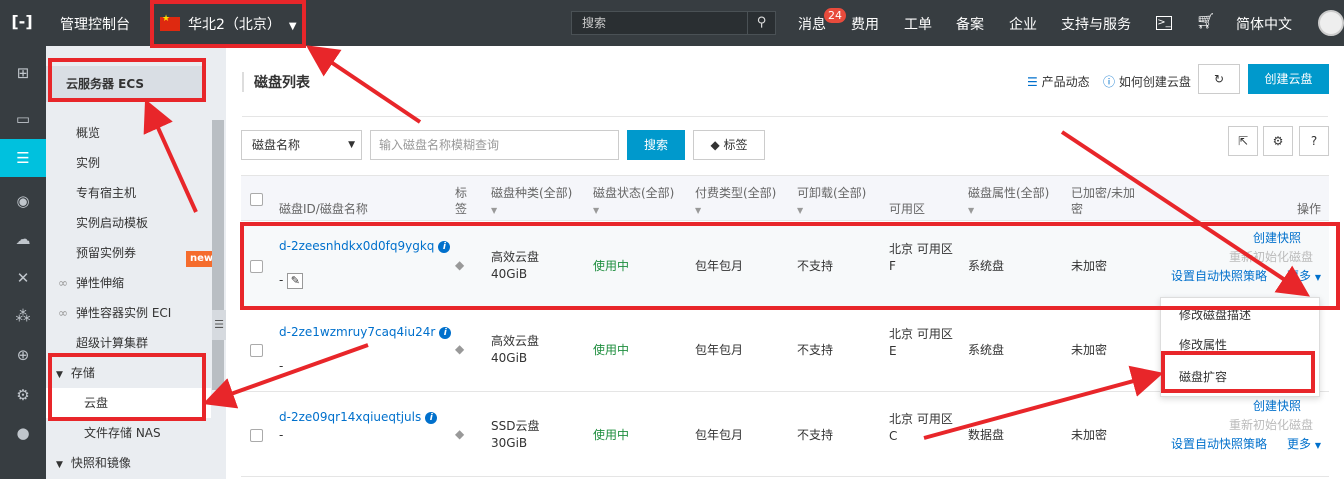 Image resolution: width=1344 pixels, height=479 pixels. I want to click on sidebar-item-launch-templates: 实例启动模板, so click(112, 223).